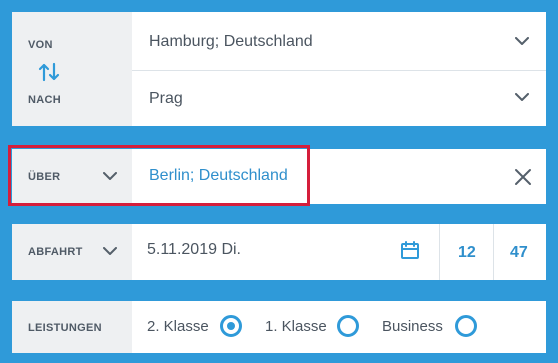 The height and width of the screenshot is (363, 558). What do you see at coordinates (231, 326) in the screenshot?
I see `radio-selected-icon` at bounding box center [231, 326].